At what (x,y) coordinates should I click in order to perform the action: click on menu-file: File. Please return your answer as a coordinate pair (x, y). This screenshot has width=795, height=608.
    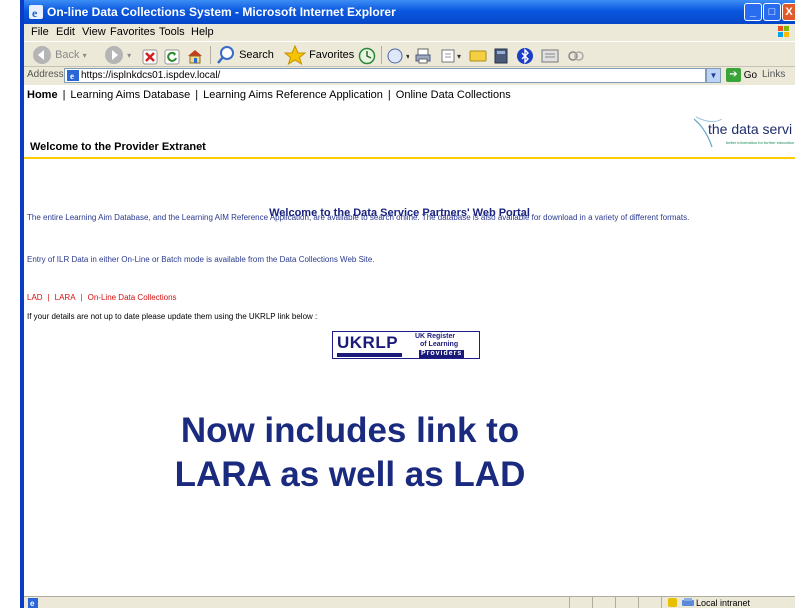
    Looking at the image, I should click on (40, 32).